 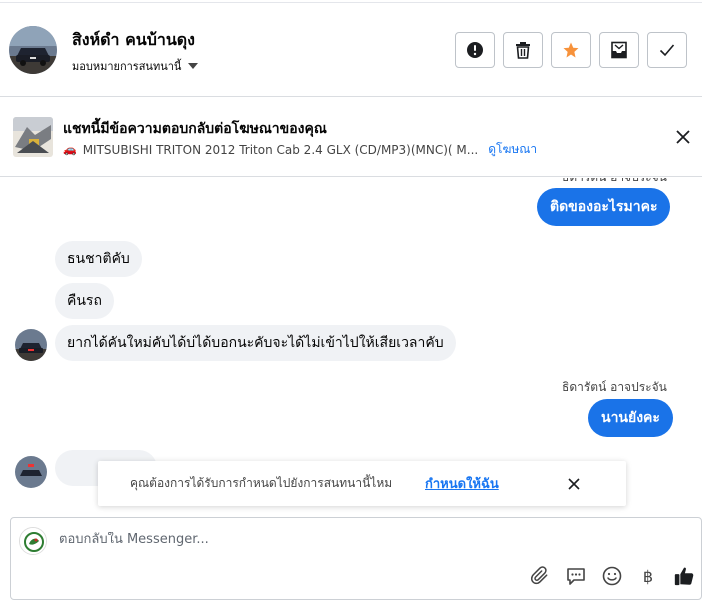 I want to click on exclamation-circle-icon, so click(x=475, y=50).